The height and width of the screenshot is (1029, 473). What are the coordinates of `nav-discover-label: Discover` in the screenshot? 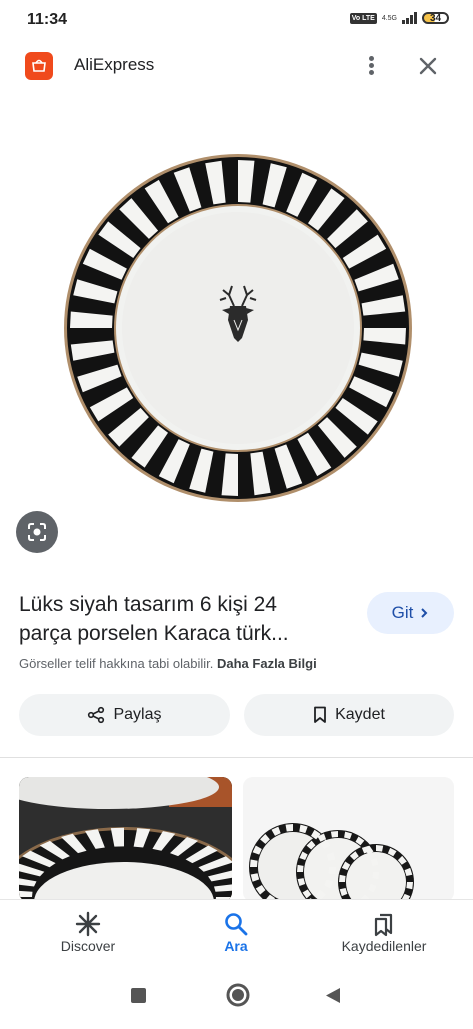 It's located at (88, 946).